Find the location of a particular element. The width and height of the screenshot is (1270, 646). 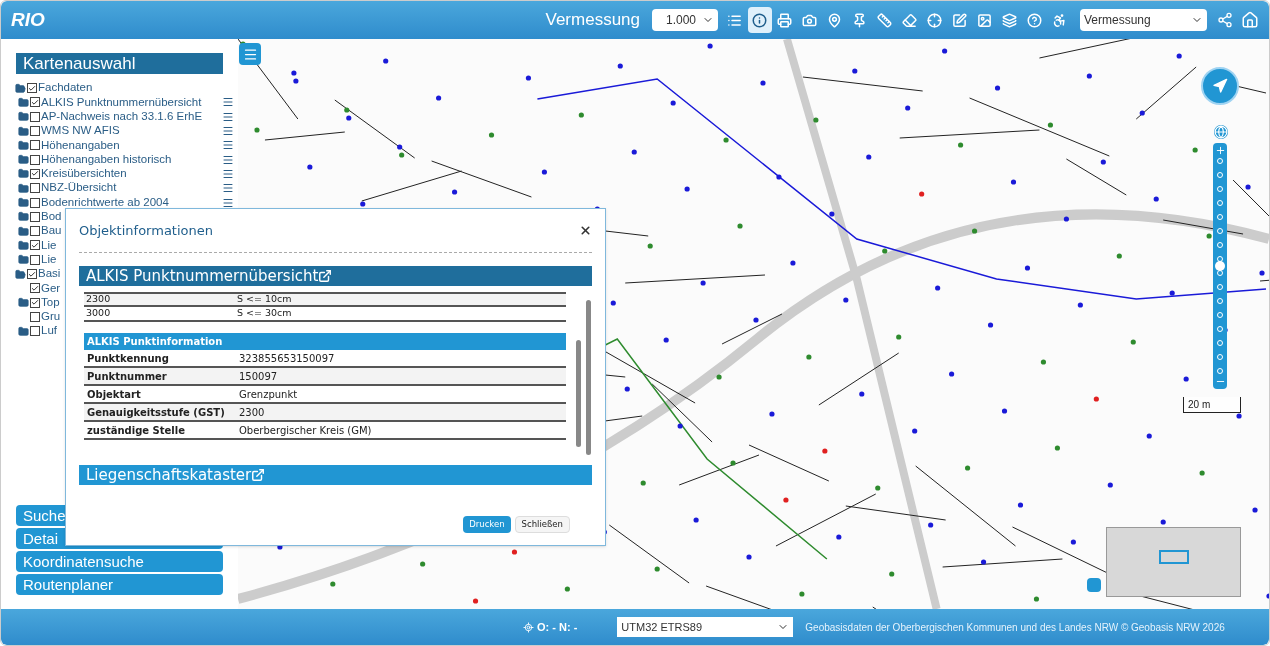

menu-button is located at coordinates (250, 54).